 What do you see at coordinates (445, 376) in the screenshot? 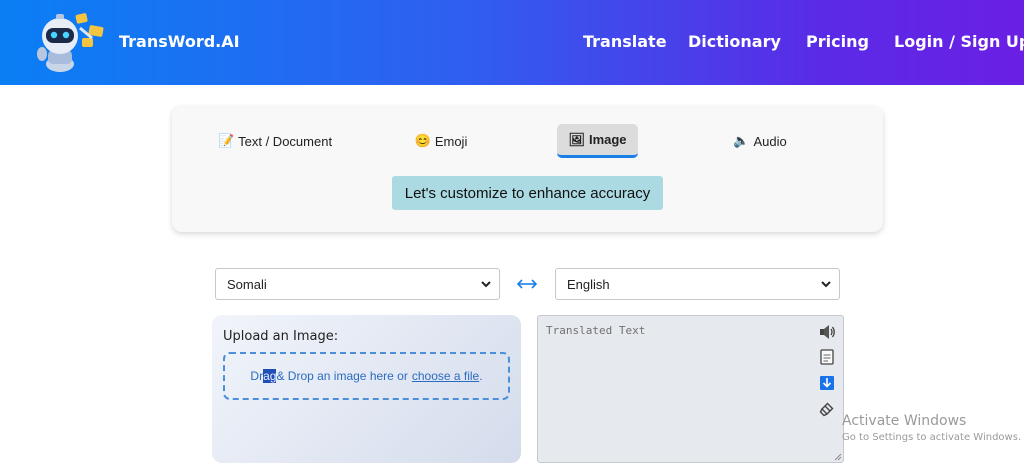
I see `choose-file-link: choose a file` at bounding box center [445, 376].